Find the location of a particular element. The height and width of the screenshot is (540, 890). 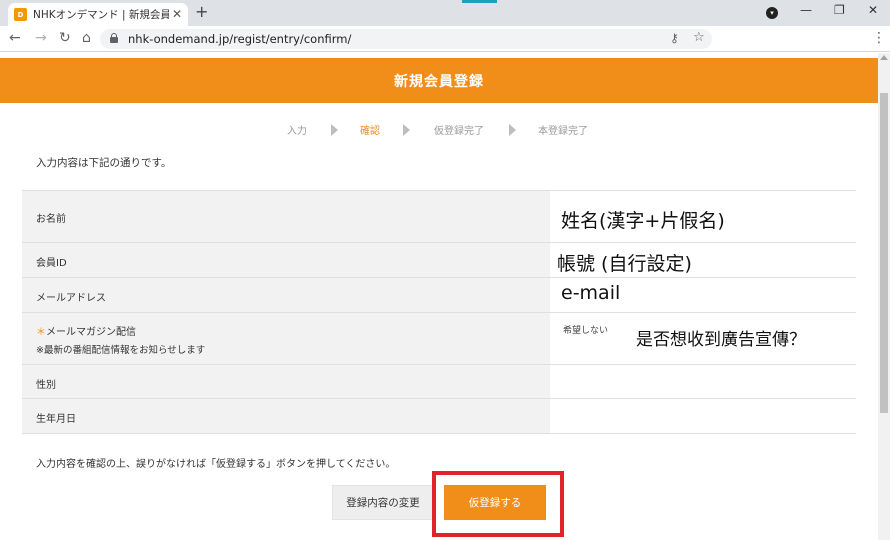

email-label: メールアドレス is located at coordinates (71, 298).